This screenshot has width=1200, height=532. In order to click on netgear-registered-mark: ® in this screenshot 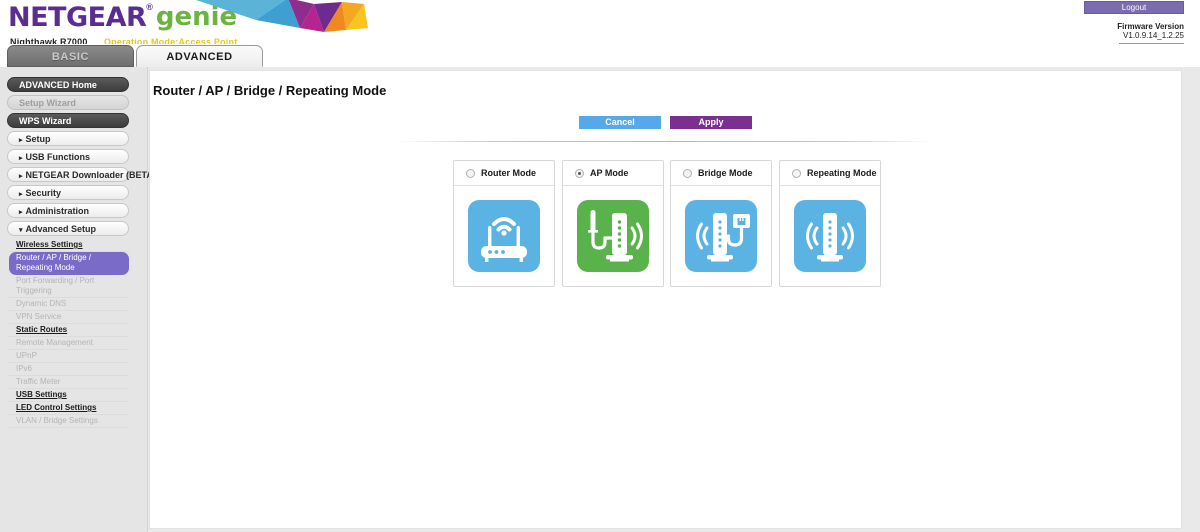, I will do `click(149, 7)`.